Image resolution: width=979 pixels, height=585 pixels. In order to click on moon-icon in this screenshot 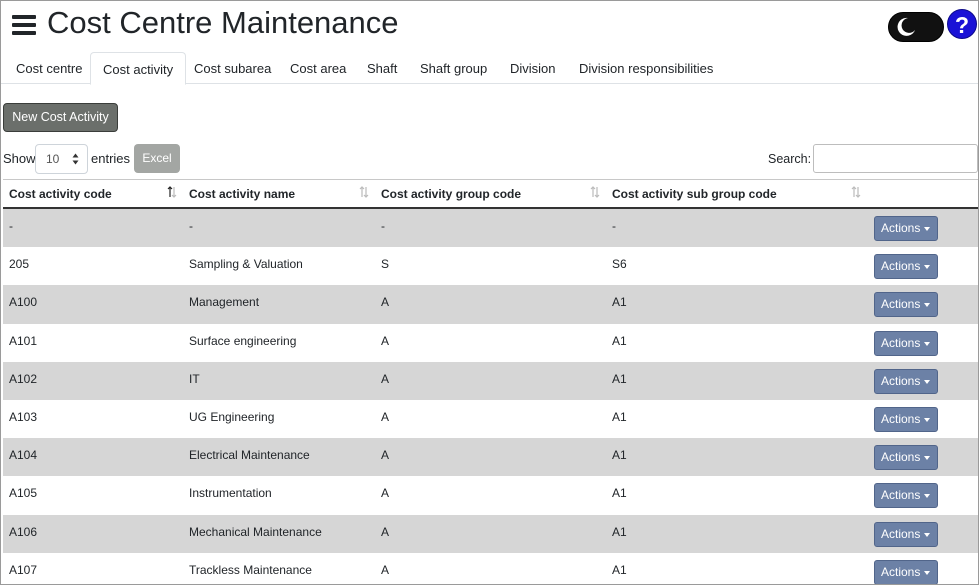, I will do `click(906, 26)`.